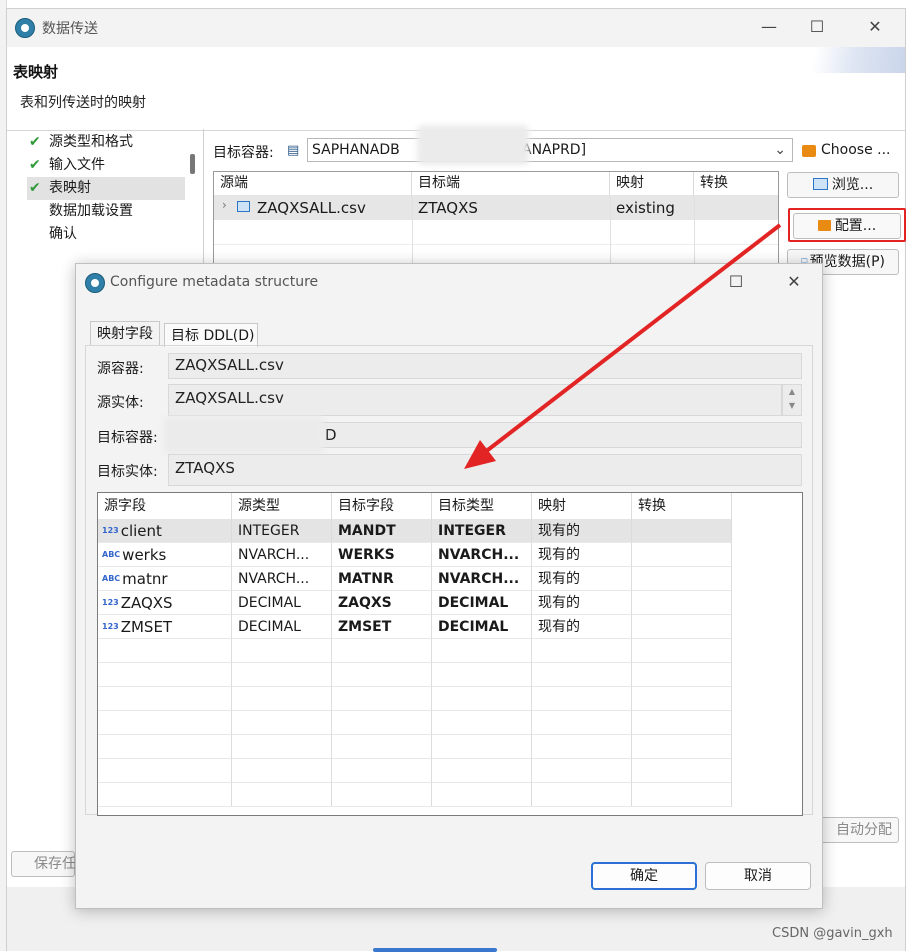 Image resolution: width=908 pixels, height=952 pixels. Describe the element at coordinates (832, 933) in the screenshot. I see `watermark: CSDN @gavin_gxh` at that location.